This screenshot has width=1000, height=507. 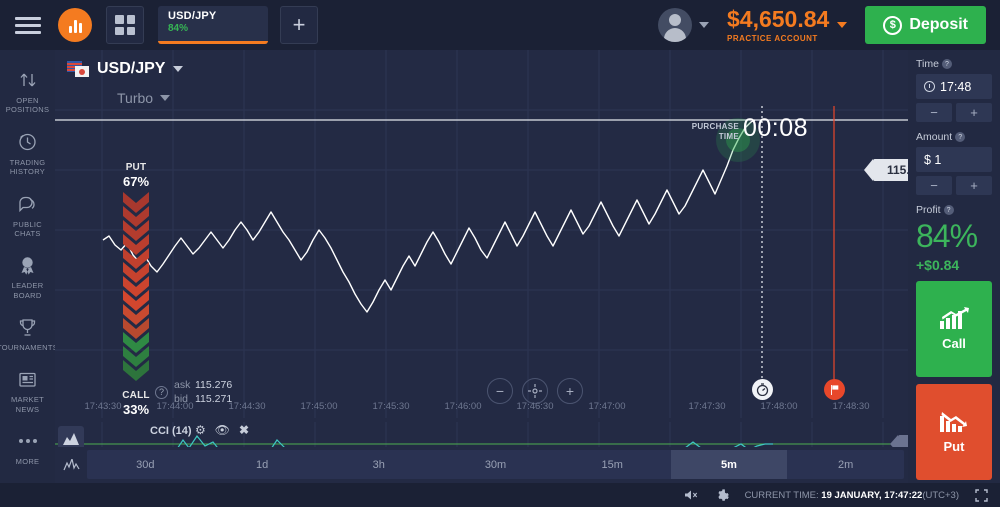 What do you see at coordinates (845, 464) in the screenshot?
I see `timeframe-2m: 2m` at bounding box center [845, 464].